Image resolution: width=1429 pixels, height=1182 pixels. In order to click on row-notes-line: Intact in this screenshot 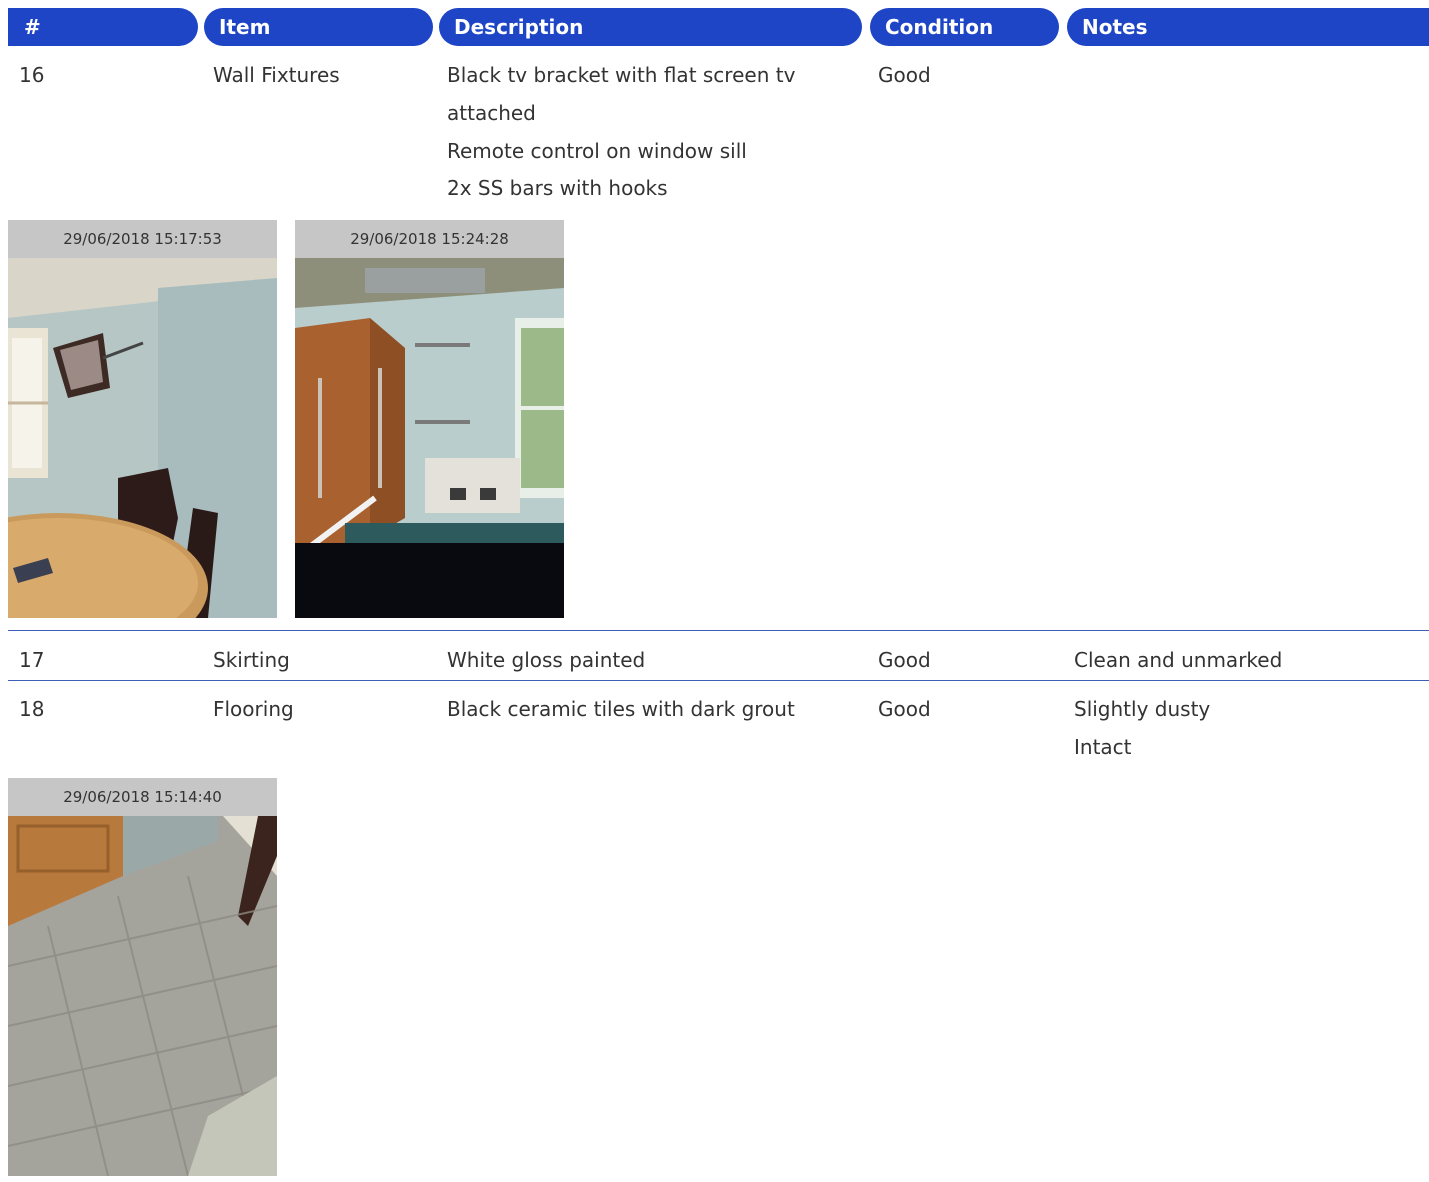, I will do `click(1103, 747)`.